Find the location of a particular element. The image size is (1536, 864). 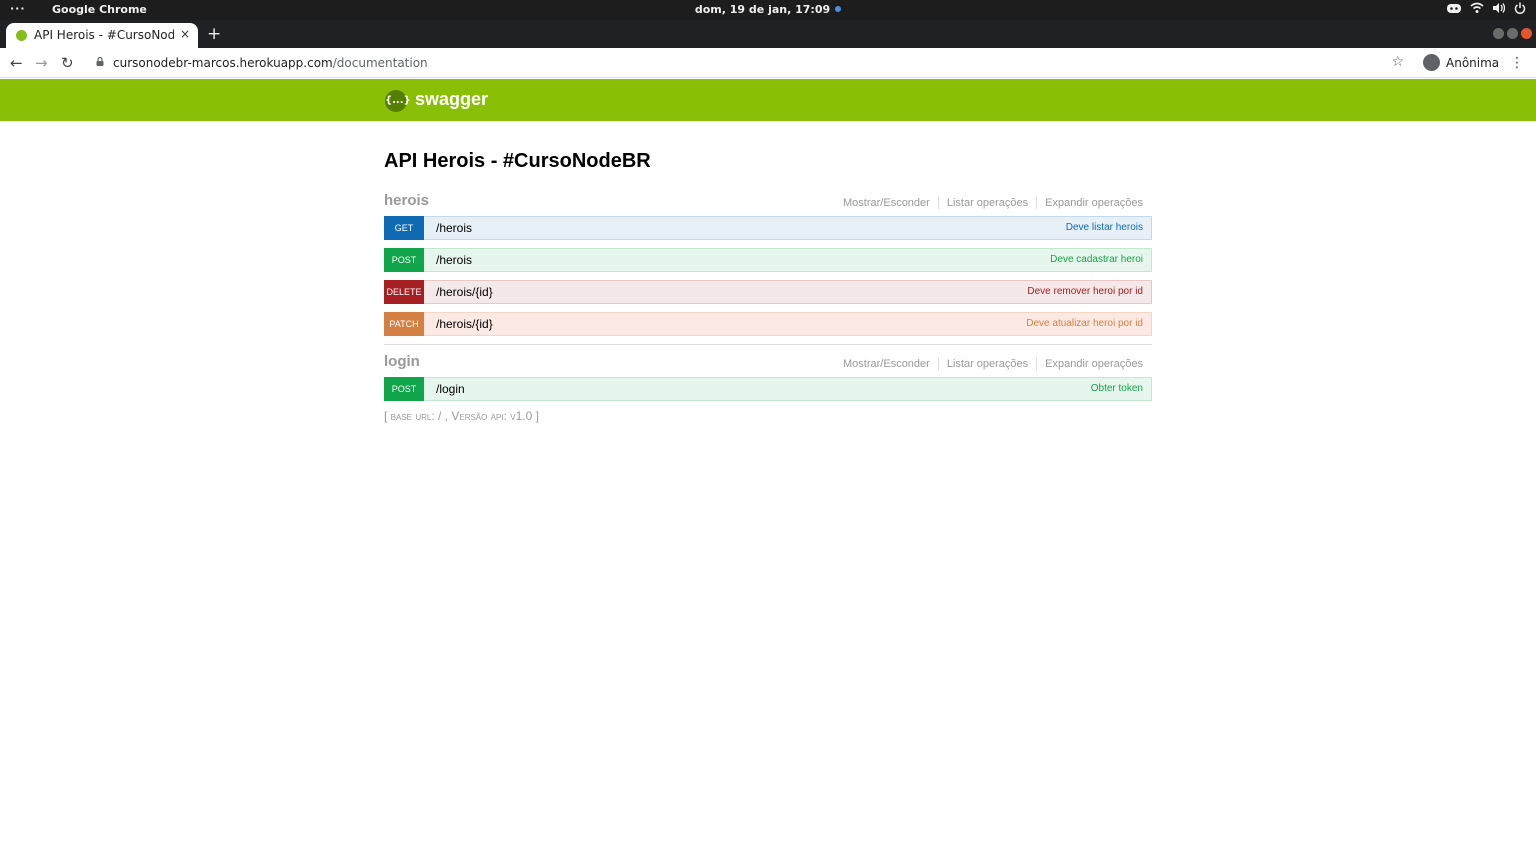

maximize-icon is located at coordinates (1512, 33).